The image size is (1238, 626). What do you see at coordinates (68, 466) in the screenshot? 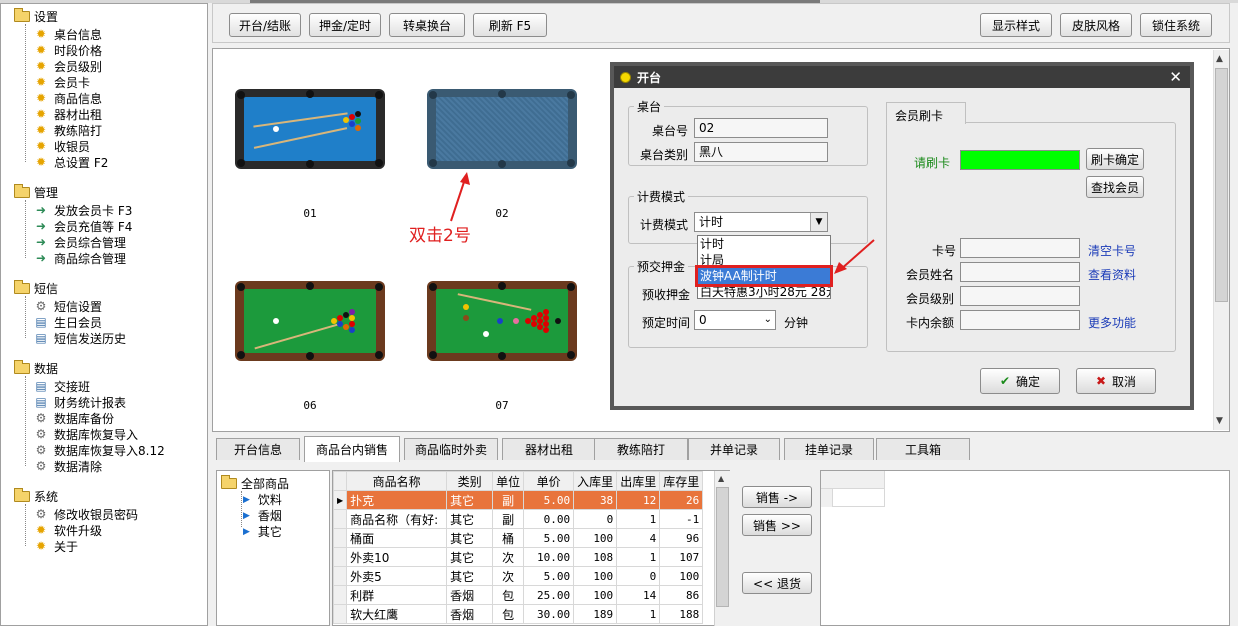
I see `sidebar-item: ⚙ 数据清除` at bounding box center [68, 466].